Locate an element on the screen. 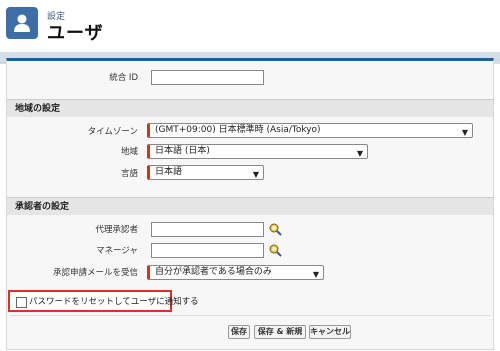  section-approver-heading: 承認者の設定 is located at coordinates (250, 206).